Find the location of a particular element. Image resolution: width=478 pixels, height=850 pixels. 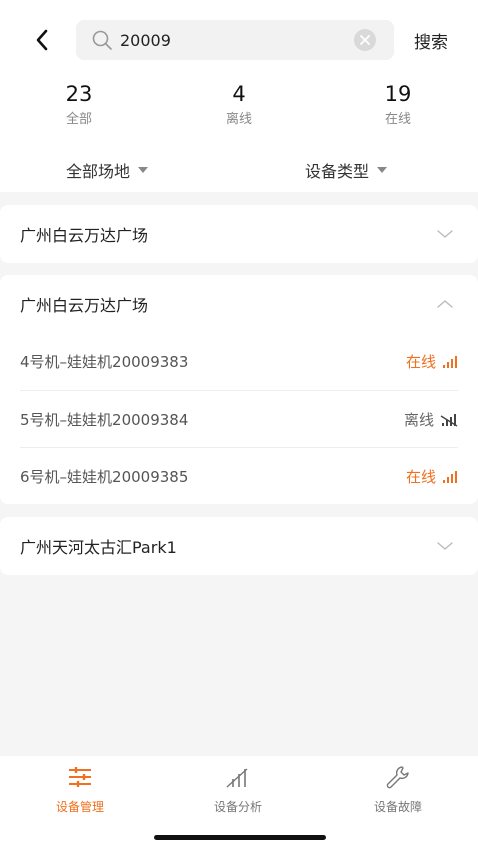

stat-value: 23 is located at coordinates (79, 94).